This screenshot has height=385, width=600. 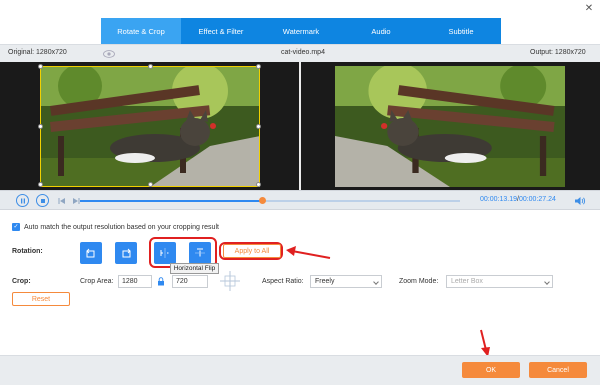 I want to click on lock-icon, so click(x=161, y=281).